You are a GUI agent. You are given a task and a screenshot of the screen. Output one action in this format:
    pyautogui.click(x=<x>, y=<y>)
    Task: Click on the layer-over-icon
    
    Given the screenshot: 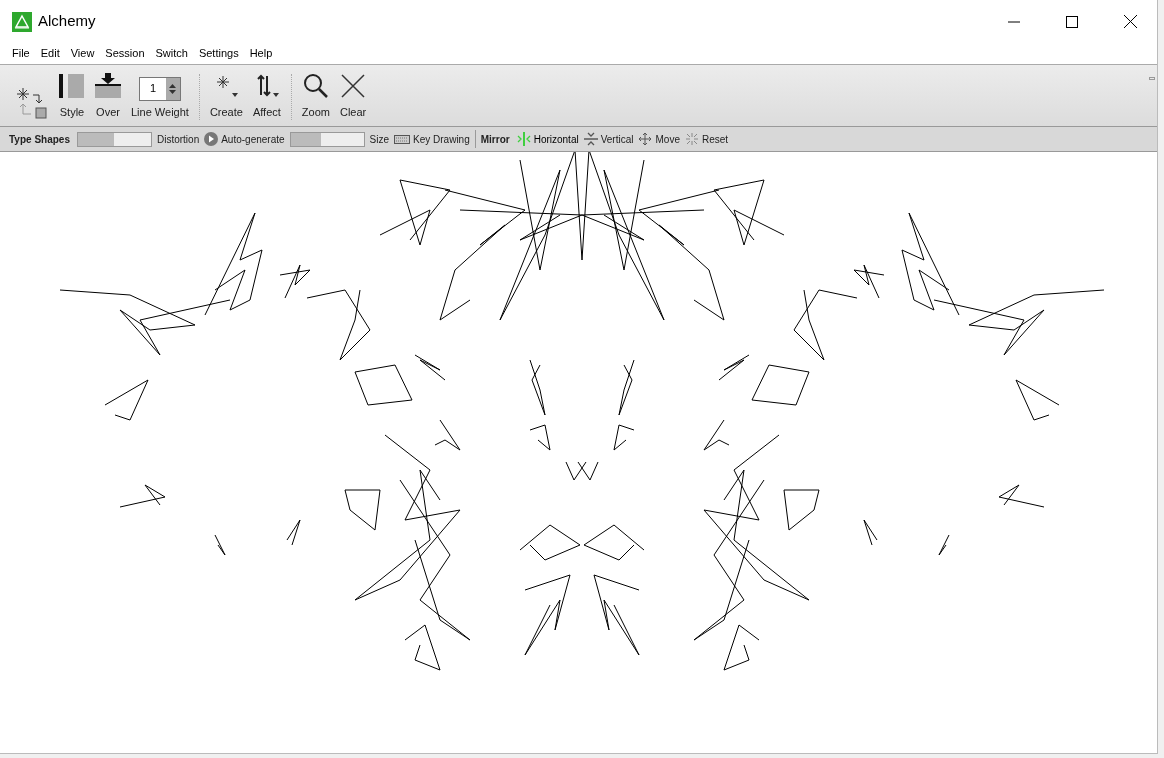 What is the action you would take?
    pyautogui.click(x=108, y=85)
    